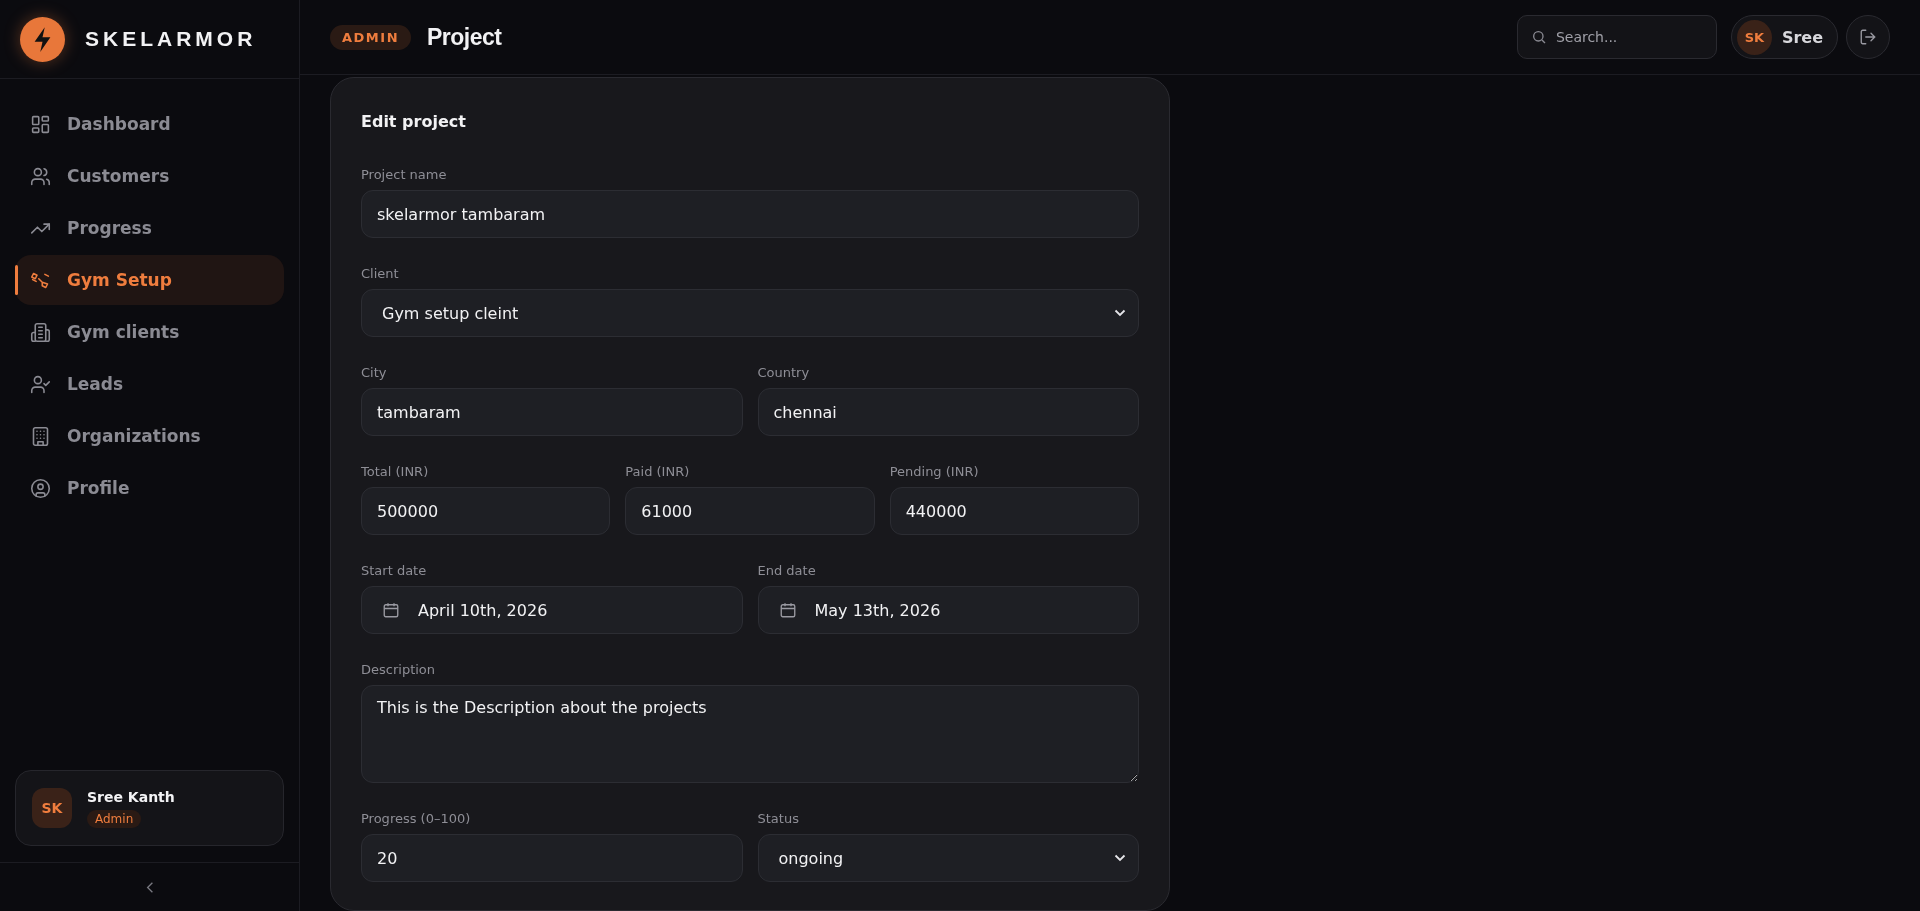 The height and width of the screenshot is (911, 1920). Describe the element at coordinates (552, 610) in the screenshot. I see `date-picker-button: April 10th, 2026` at that location.